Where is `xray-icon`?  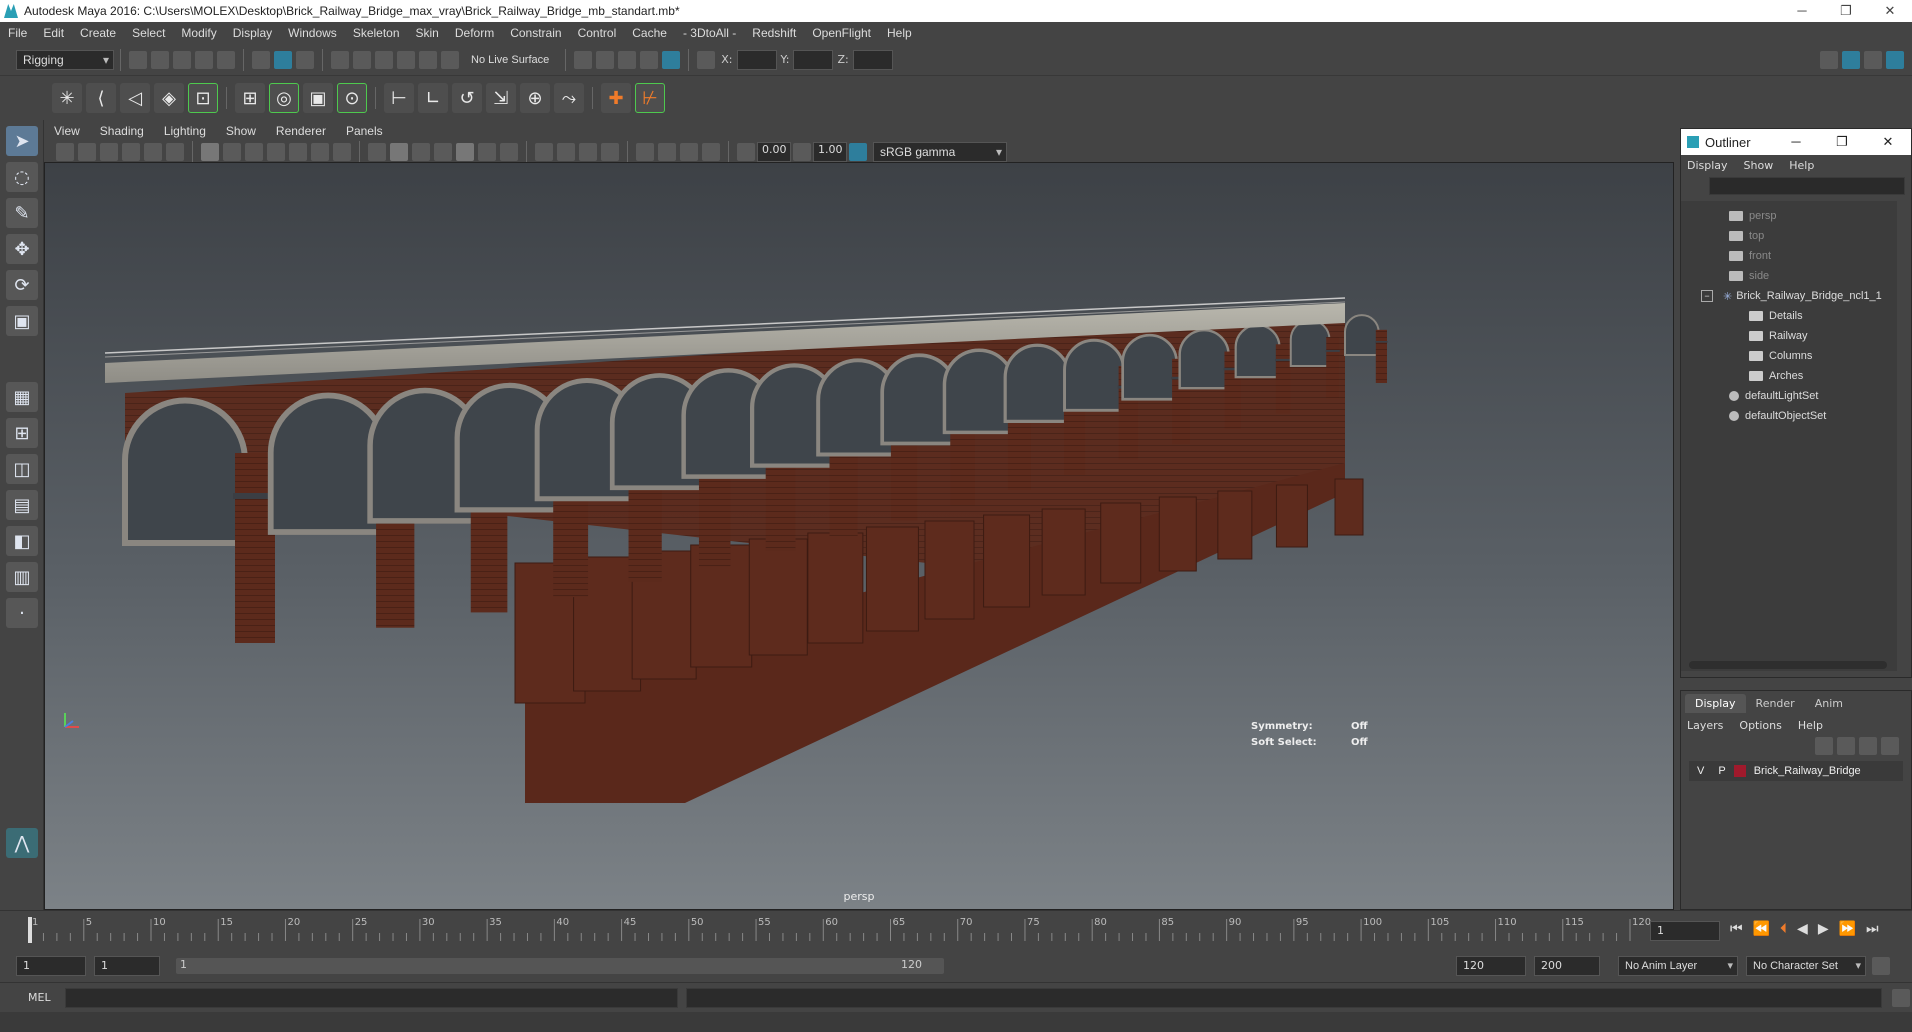
xray-icon is located at coordinates (465, 152).